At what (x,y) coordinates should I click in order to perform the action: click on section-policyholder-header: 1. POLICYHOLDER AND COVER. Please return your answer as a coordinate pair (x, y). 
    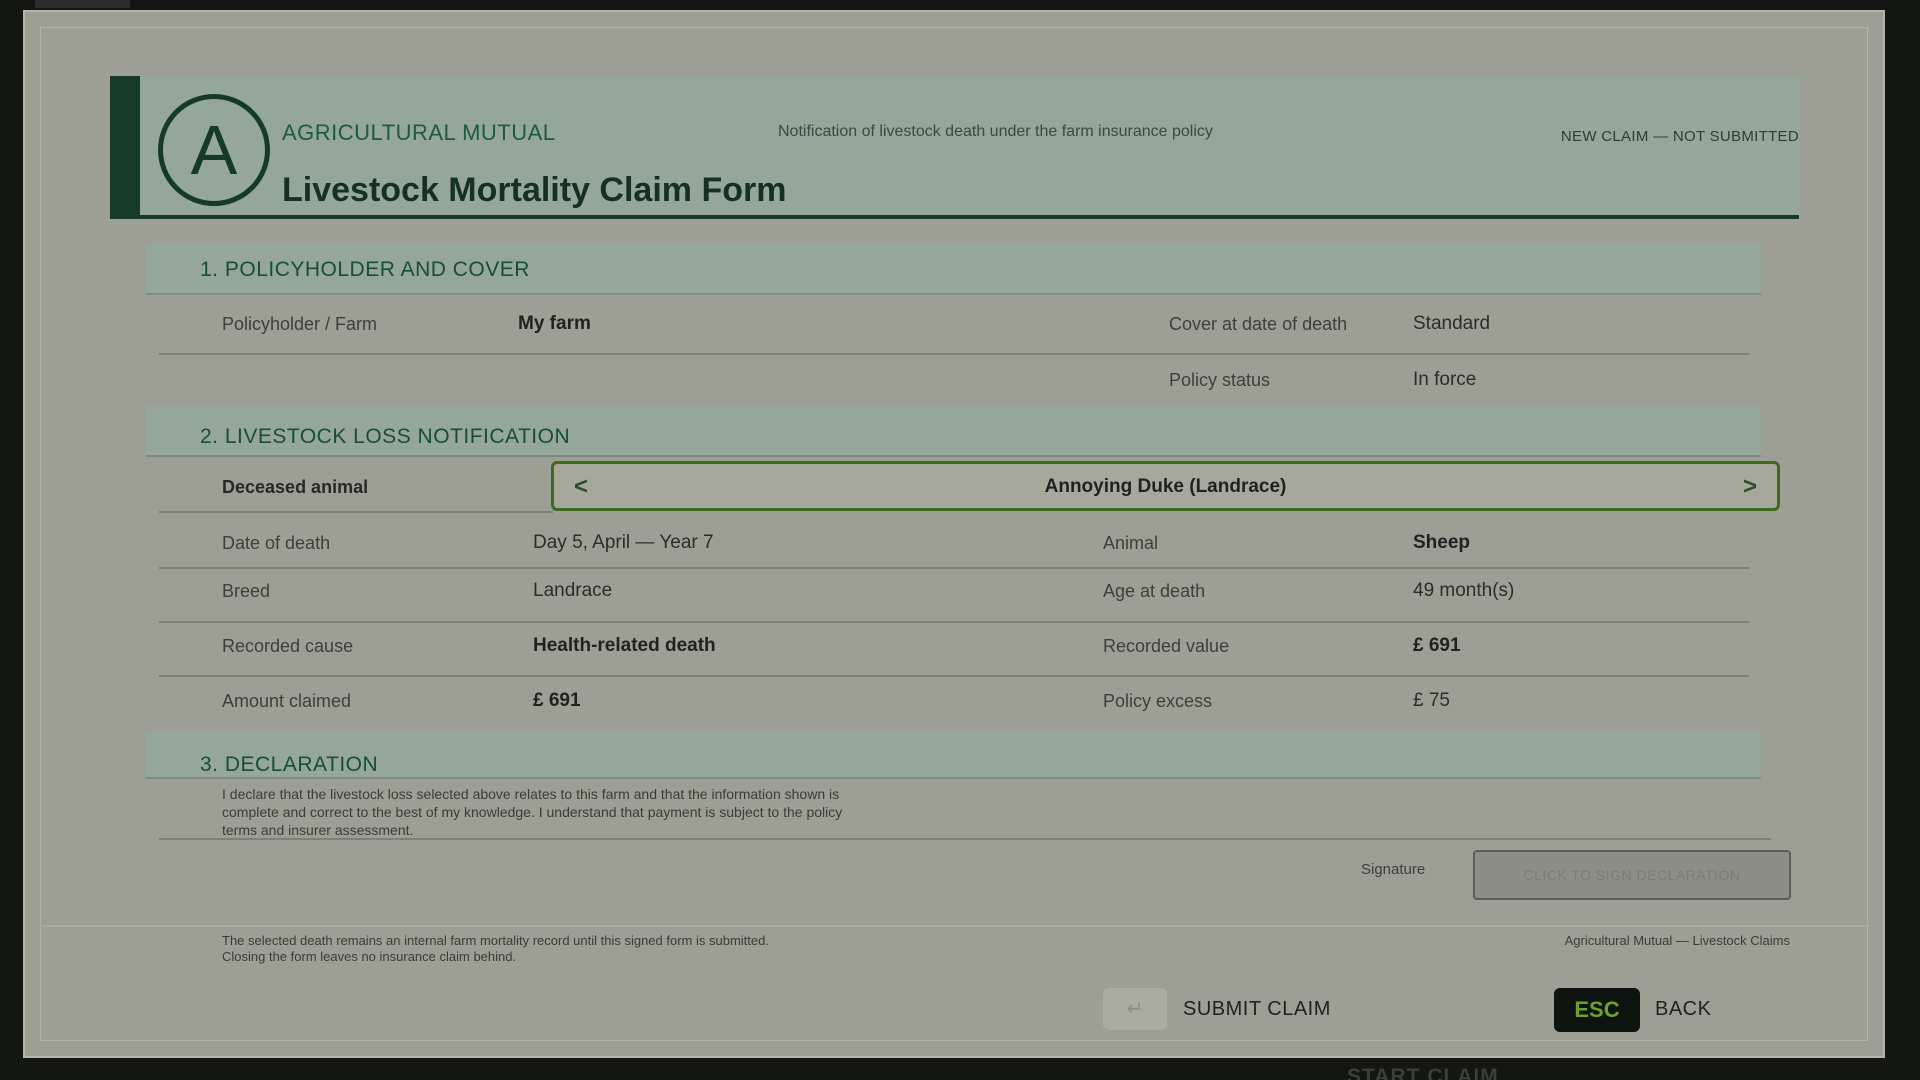
    Looking at the image, I should click on (953, 269).